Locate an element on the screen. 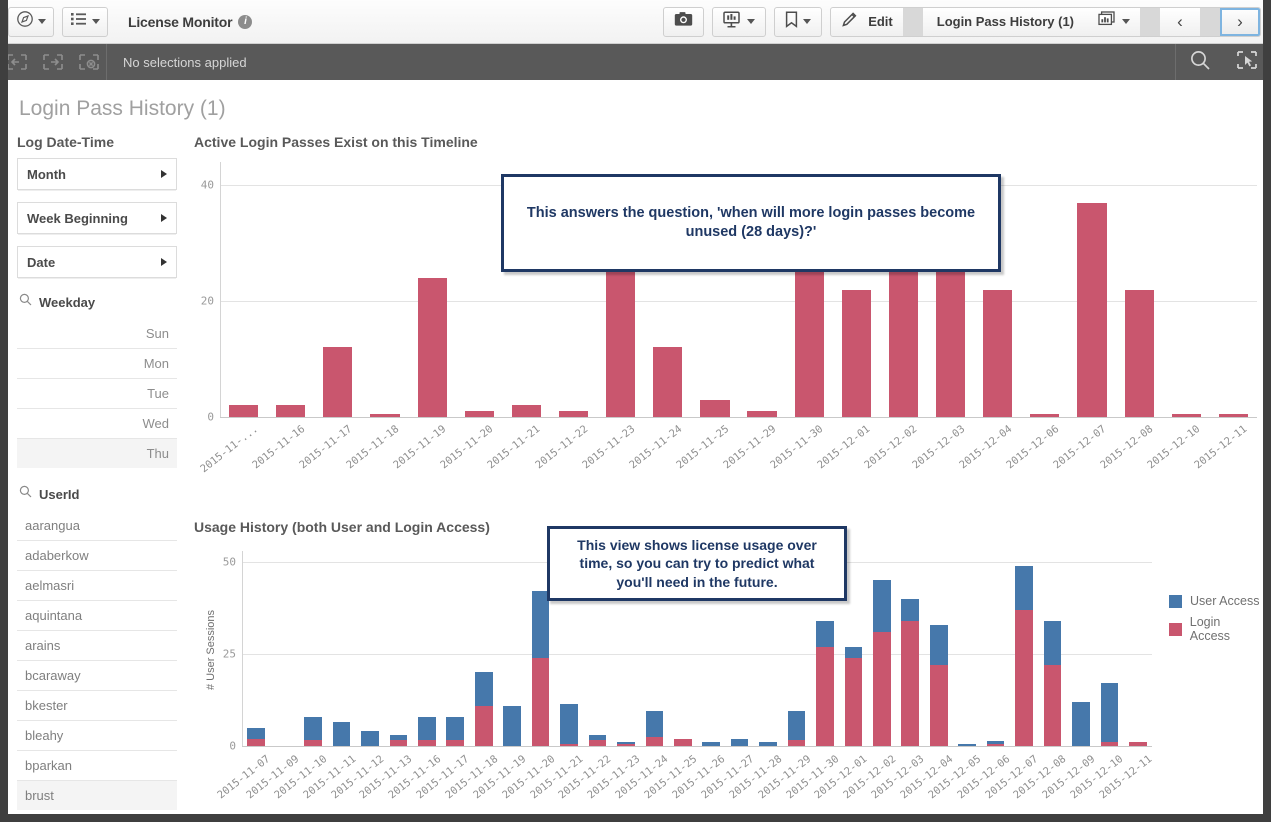  list-item: Mon is located at coordinates (97, 363).